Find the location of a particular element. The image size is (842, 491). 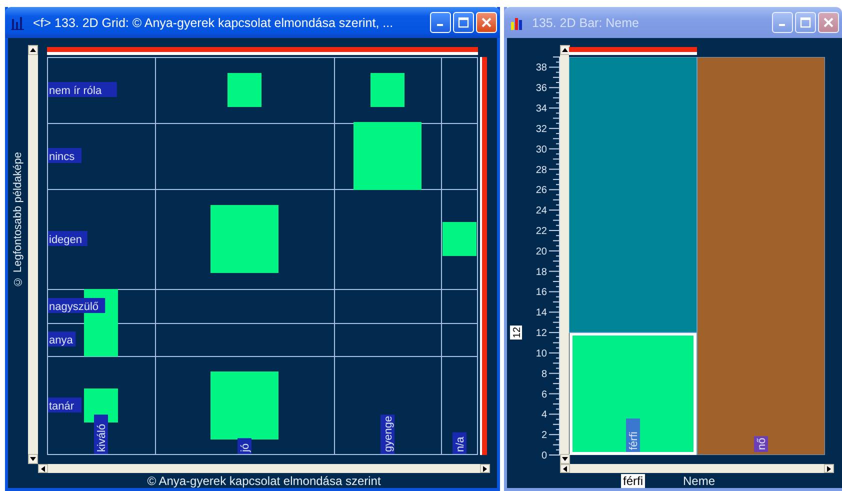

tick-label: 6 is located at coordinates (544, 394).